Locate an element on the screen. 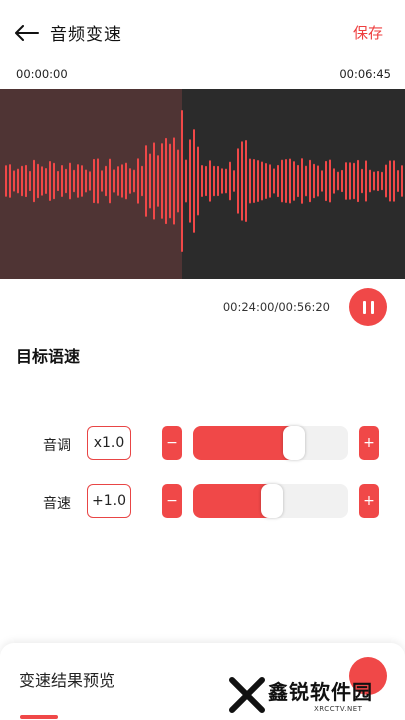  speed-slider is located at coordinates (270, 501).